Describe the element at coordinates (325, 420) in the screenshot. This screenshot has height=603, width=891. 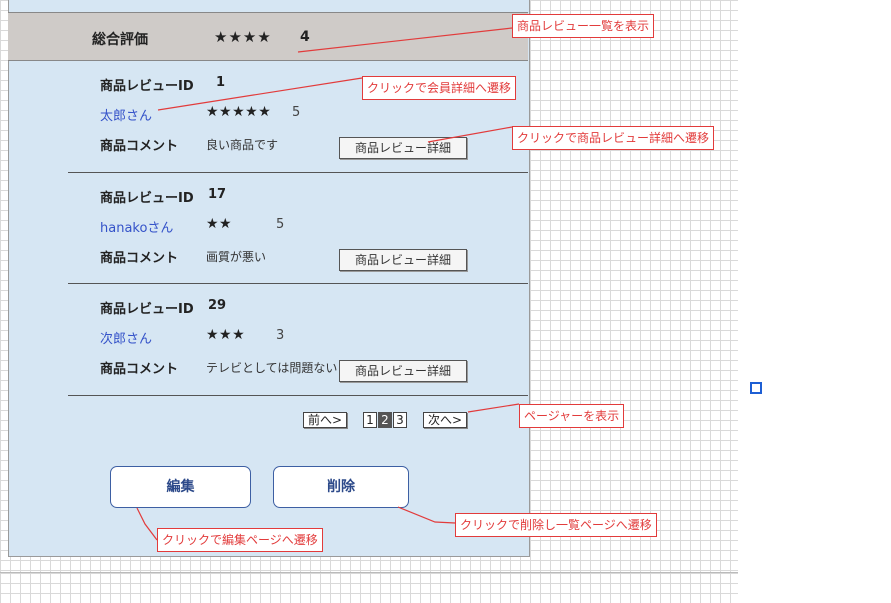
I see `pager-prev-button: 前へ>` at that location.